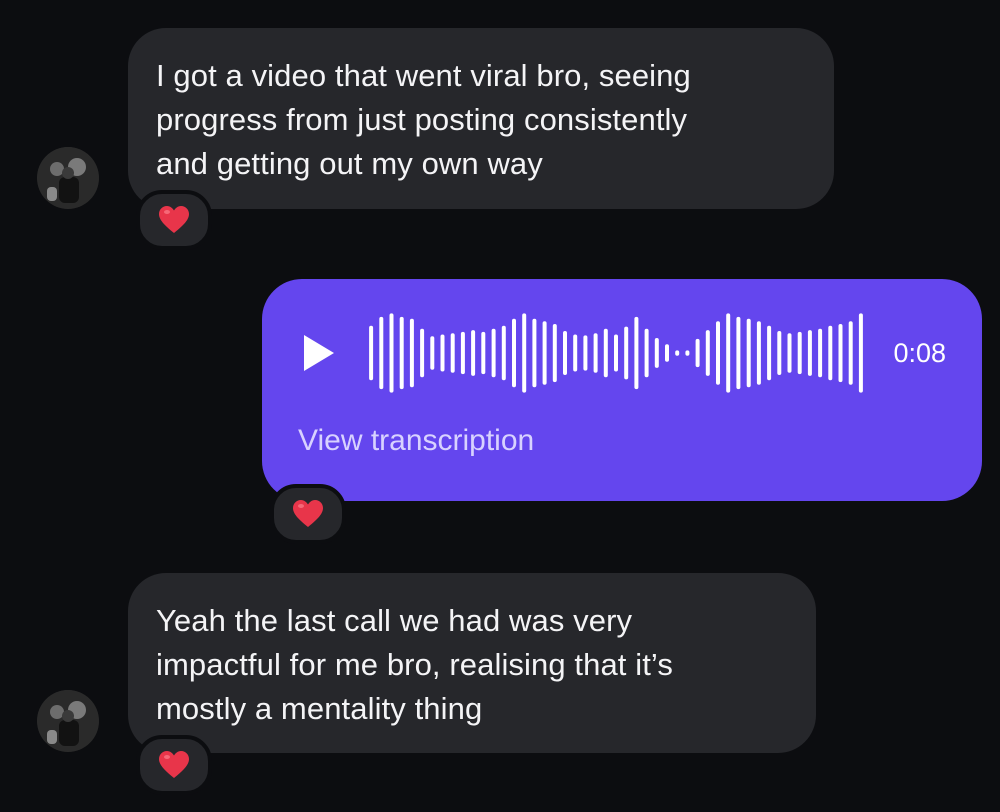 This screenshot has width=1000, height=812. Describe the element at coordinates (349, 163) in the screenshot. I see `message-text-line: and getting out my own way` at that location.